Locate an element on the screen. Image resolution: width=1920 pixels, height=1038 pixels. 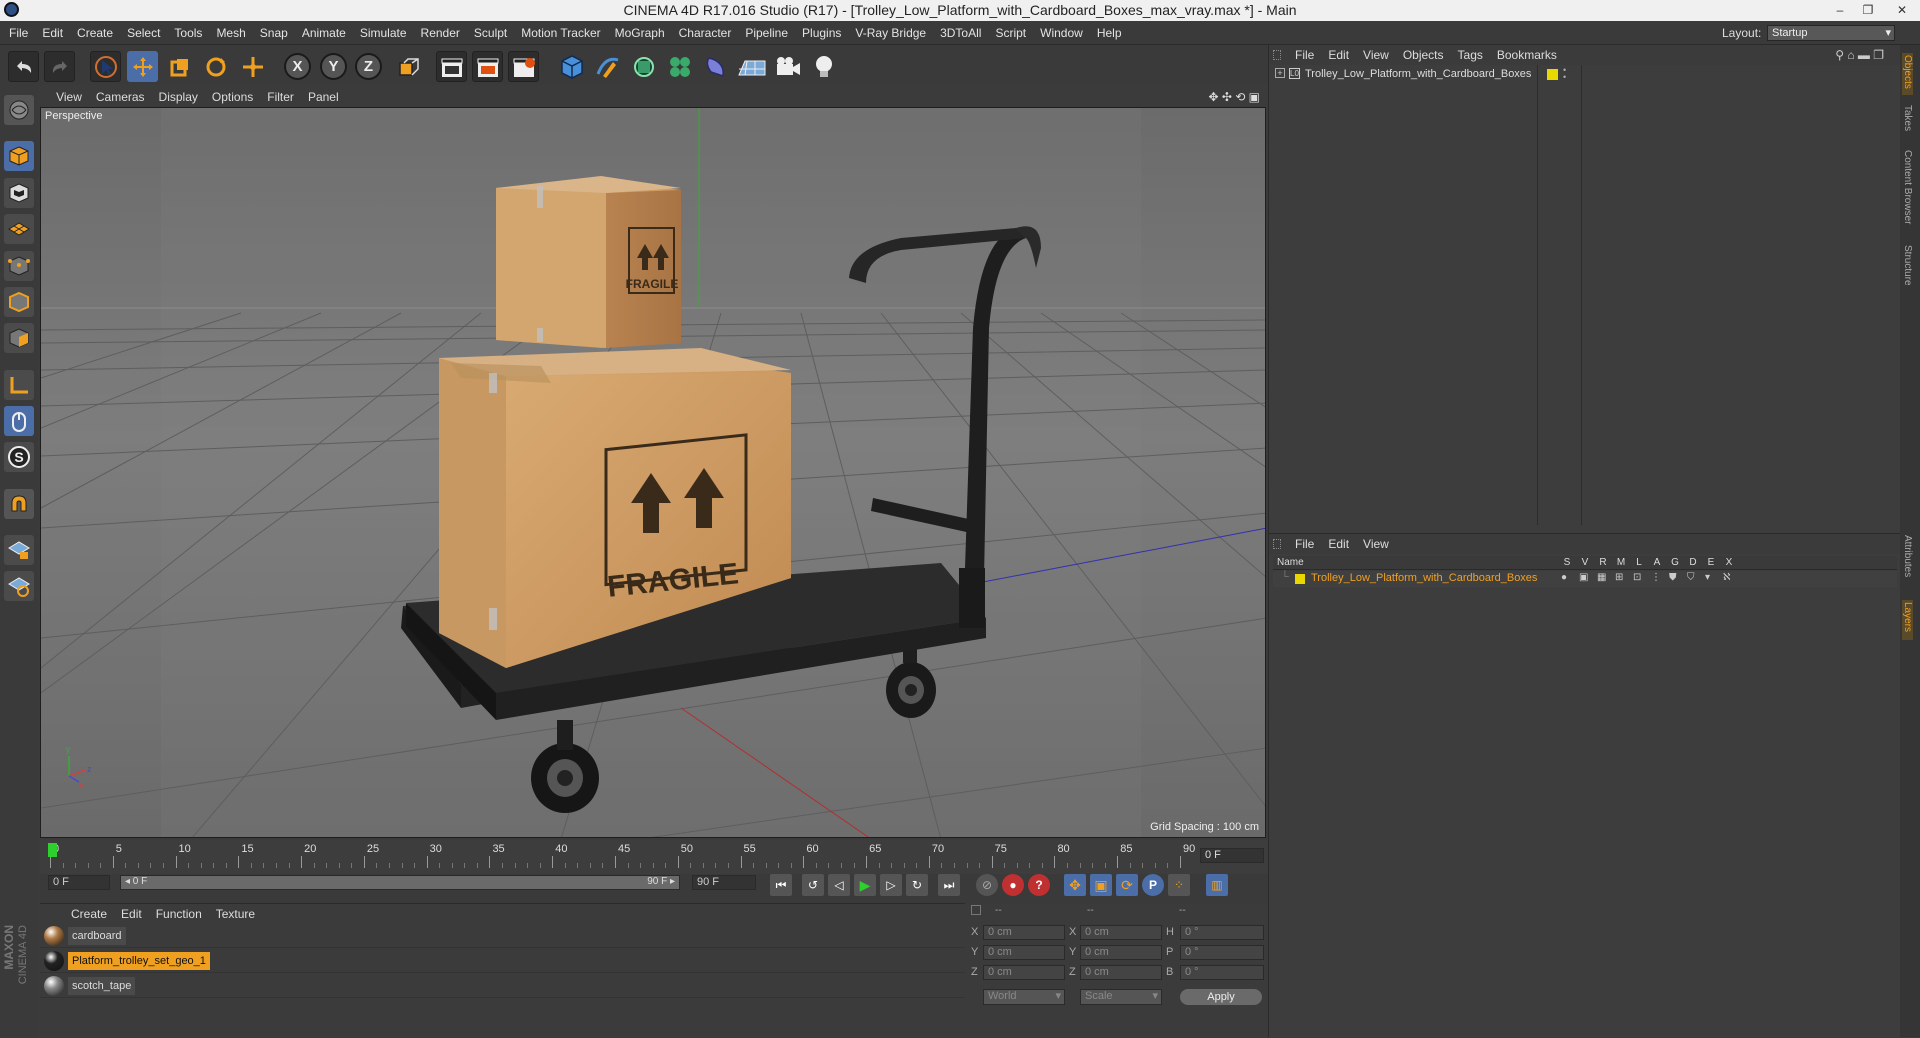
menu-edit: Edit is located at coordinates (52, 33).